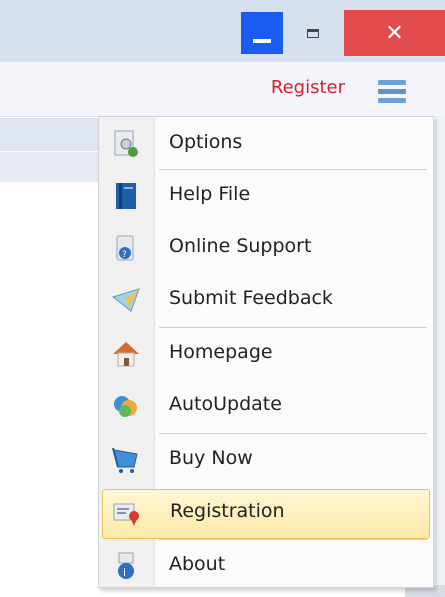 The width and height of the screenshot is (445, 597). I want to click on menu-item-buy-now: Buy Now, so click(266, 461).